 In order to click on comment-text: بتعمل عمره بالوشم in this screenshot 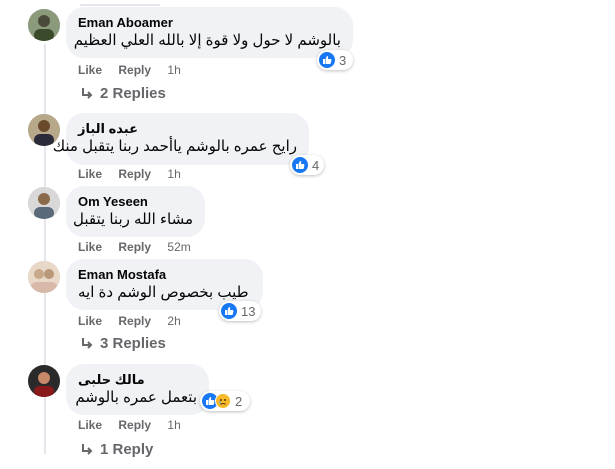, I will do `click(136, 397)`.